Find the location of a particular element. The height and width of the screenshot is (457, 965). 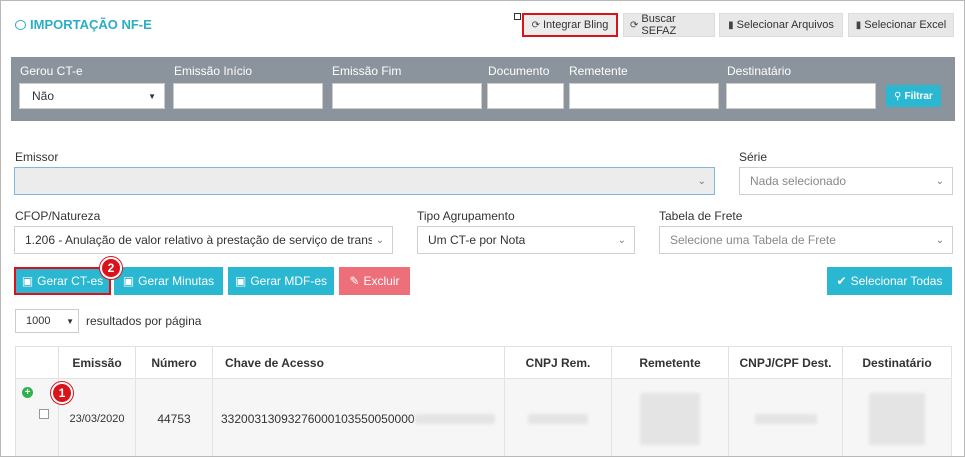

filtrar-label: Filtrar is located at coordinates (918, 96).